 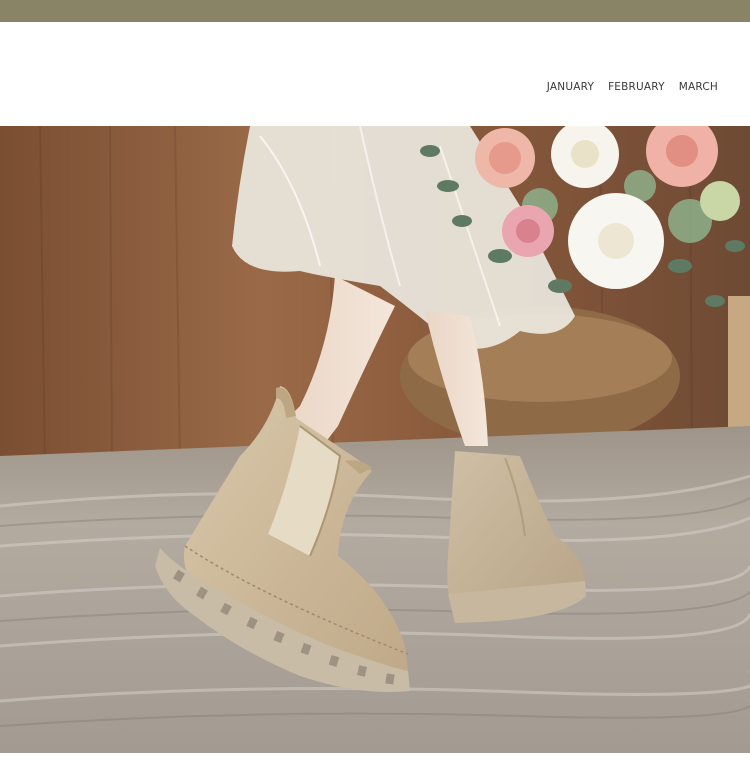 I want to click on page-header: JANUARY FEBRUARY MARCH, so click(x=375, y=74).